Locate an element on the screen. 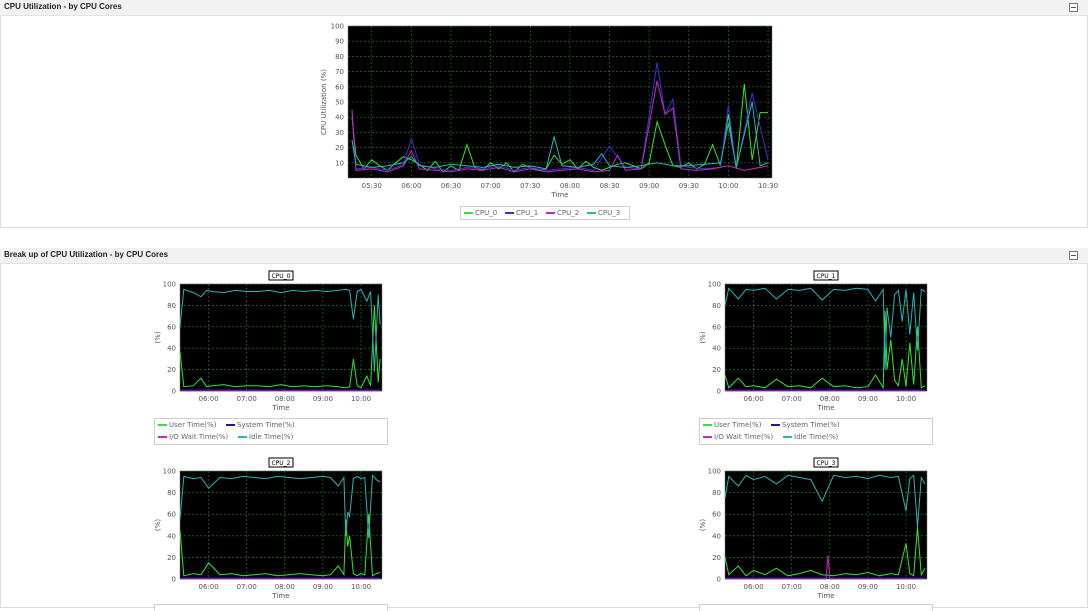 The width and height of the screenshot is (1088, 611). legend-label: CPU_1 is located at coordinates (527, 213).